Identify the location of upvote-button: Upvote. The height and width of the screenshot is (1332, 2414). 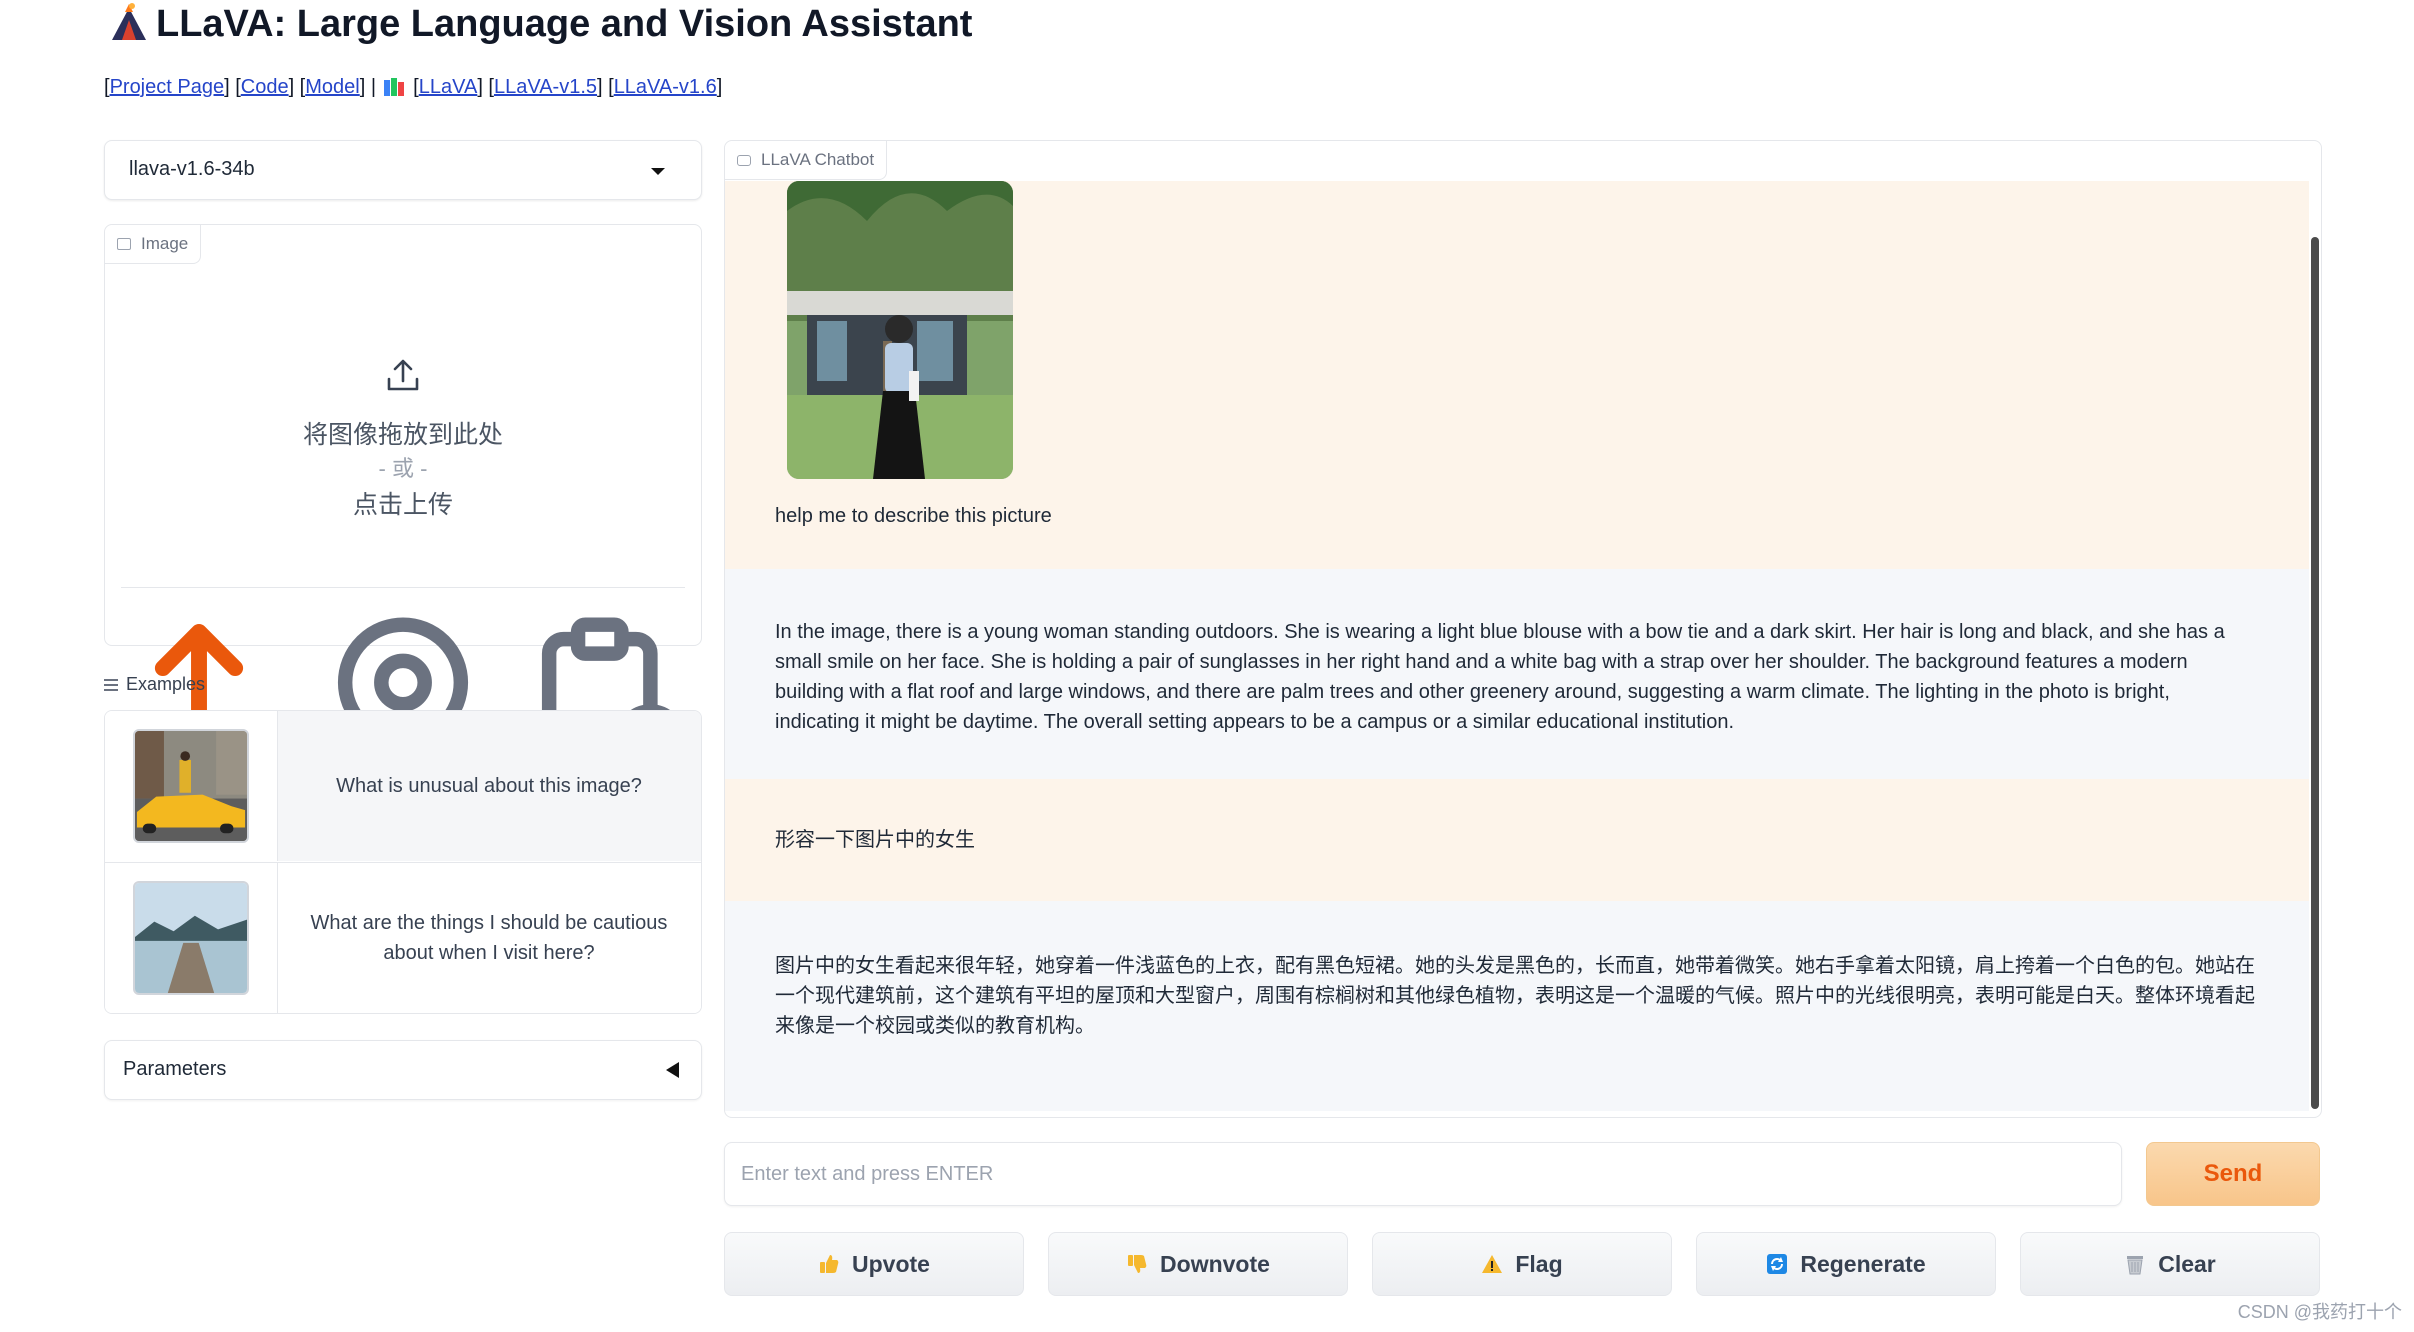
(874, 1264).